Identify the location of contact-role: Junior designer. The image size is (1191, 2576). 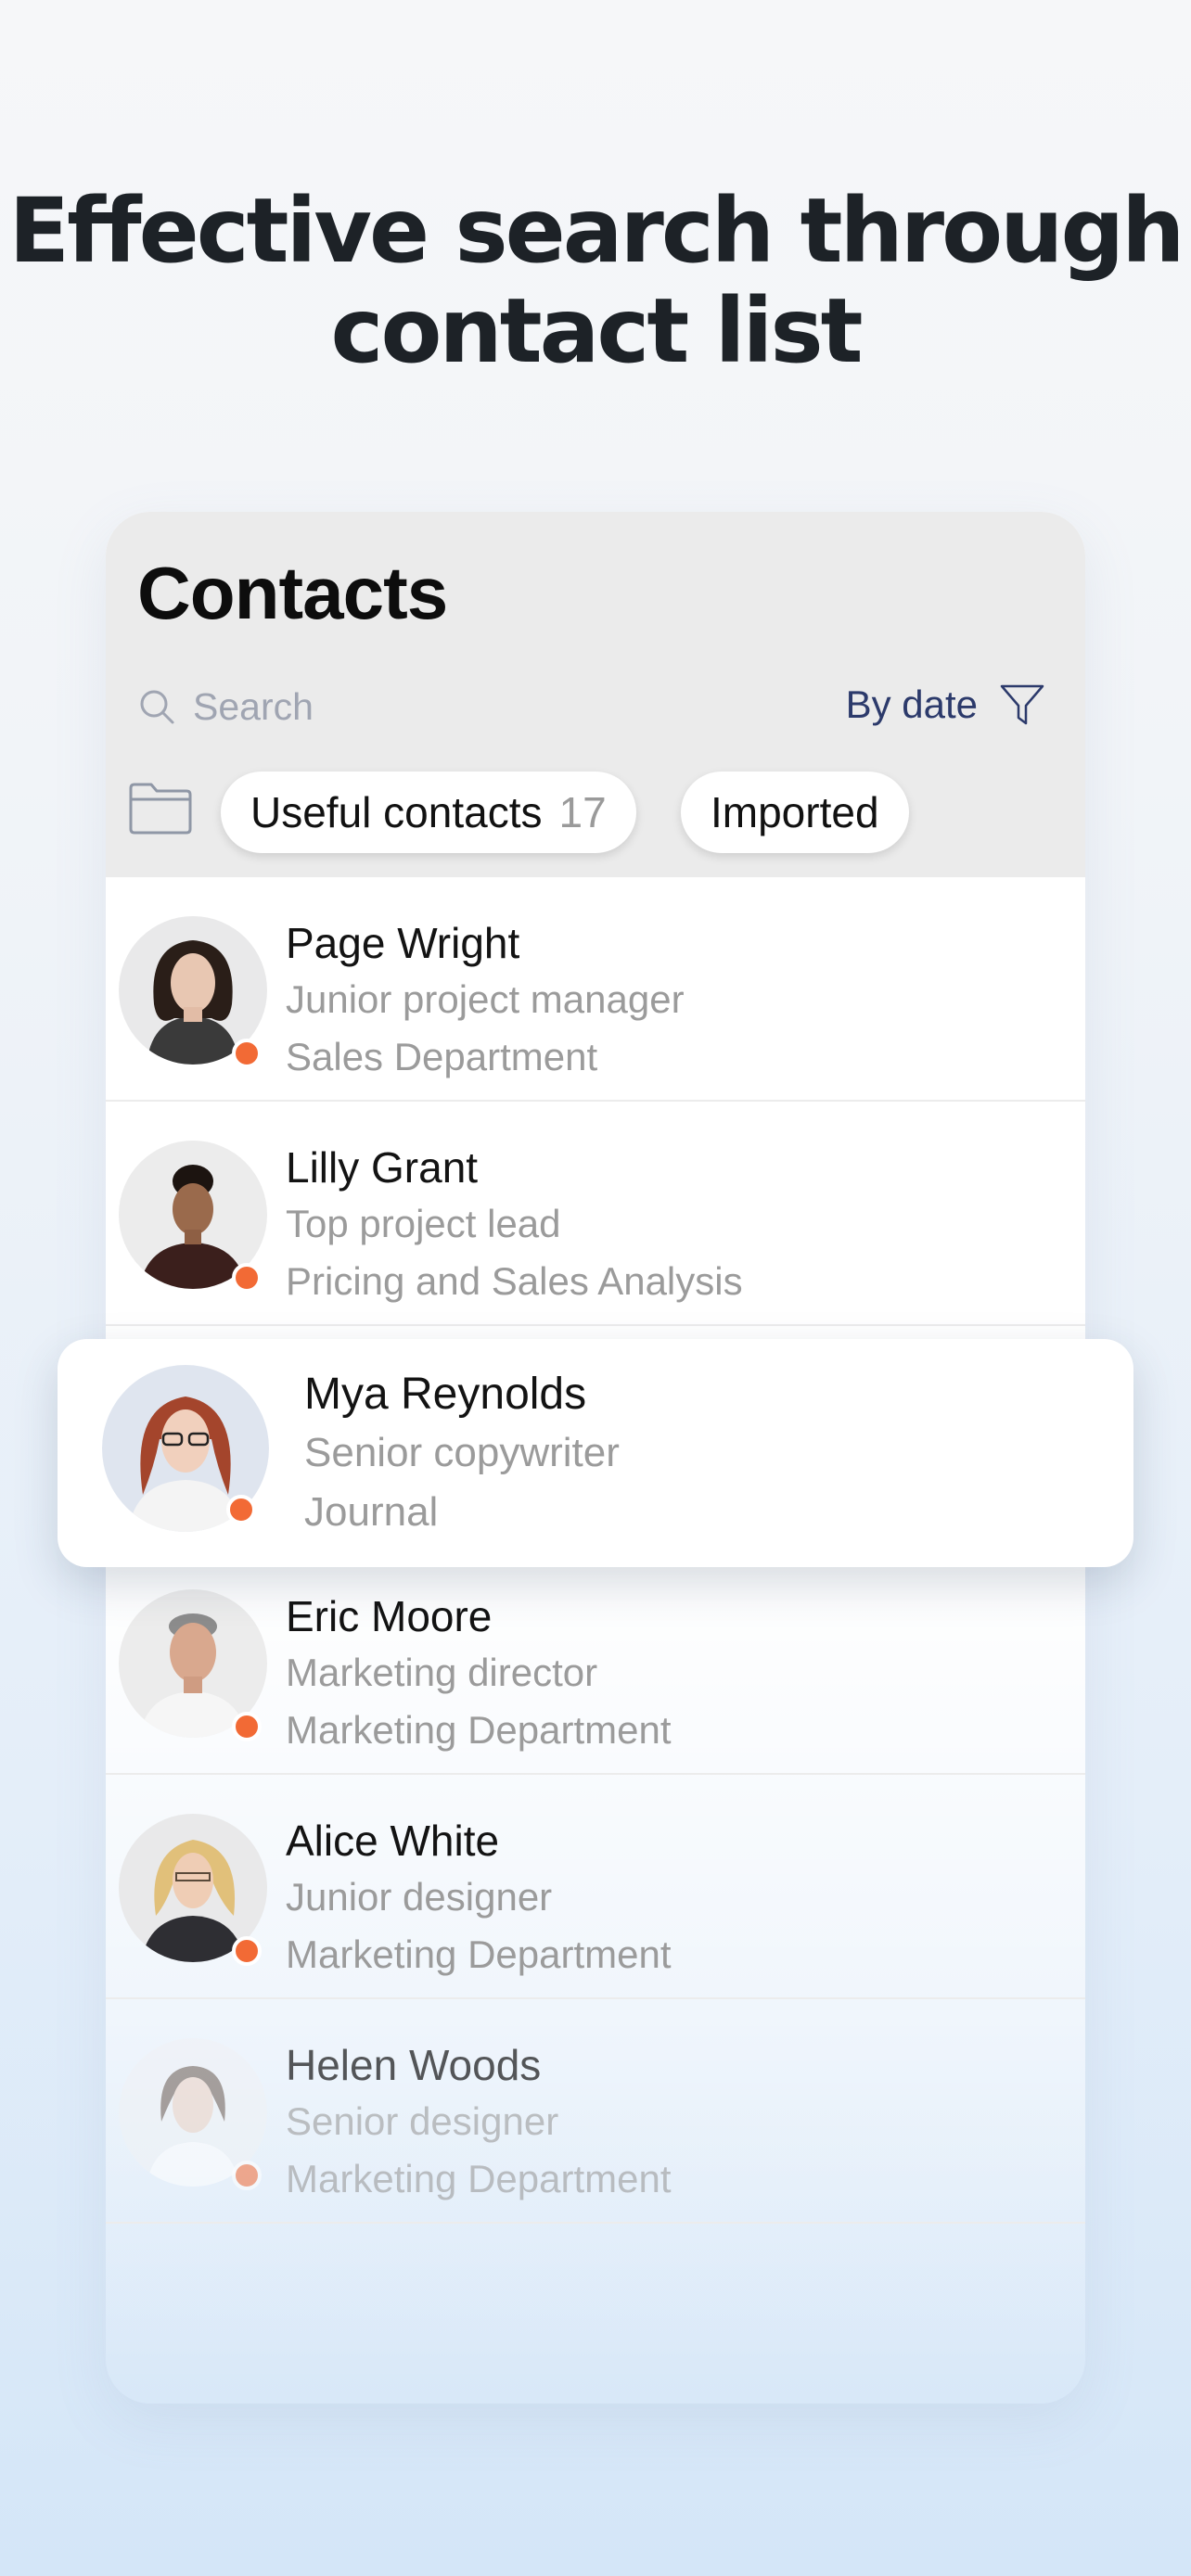
(419, 1897).